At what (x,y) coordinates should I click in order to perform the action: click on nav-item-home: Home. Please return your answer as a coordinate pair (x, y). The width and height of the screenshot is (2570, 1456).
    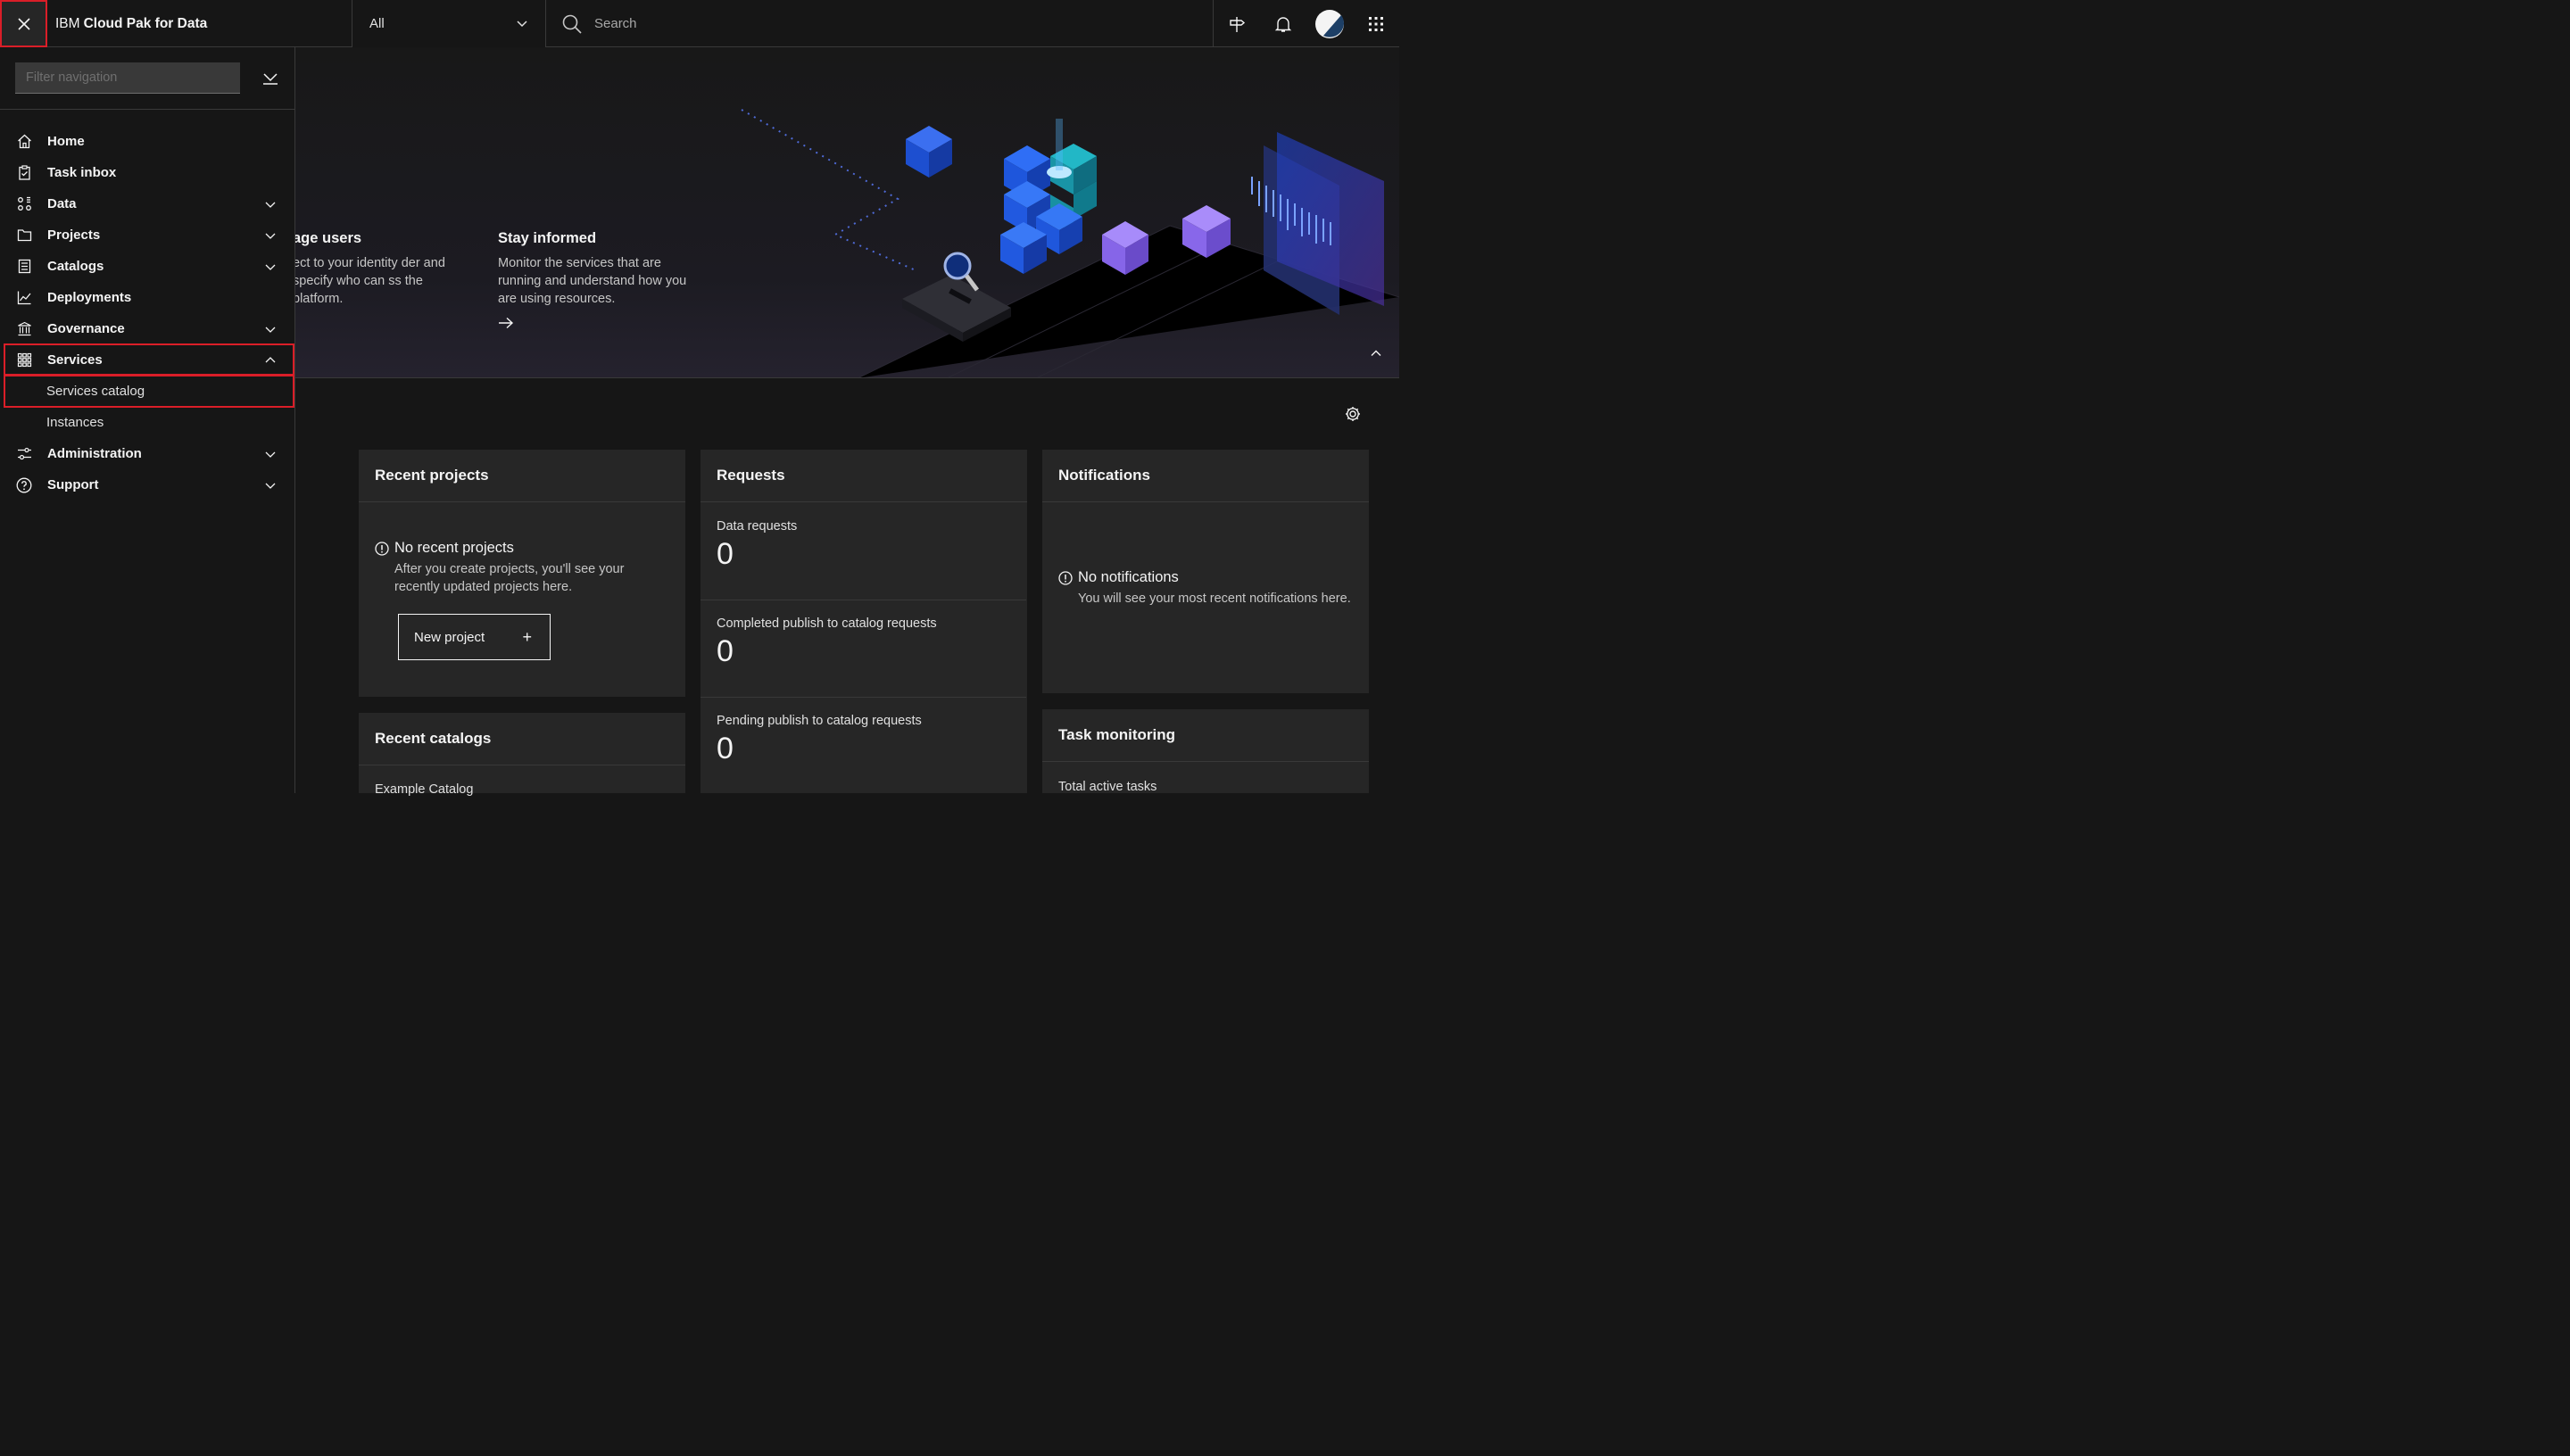
    Looking at the image, I should click on (147, 142).